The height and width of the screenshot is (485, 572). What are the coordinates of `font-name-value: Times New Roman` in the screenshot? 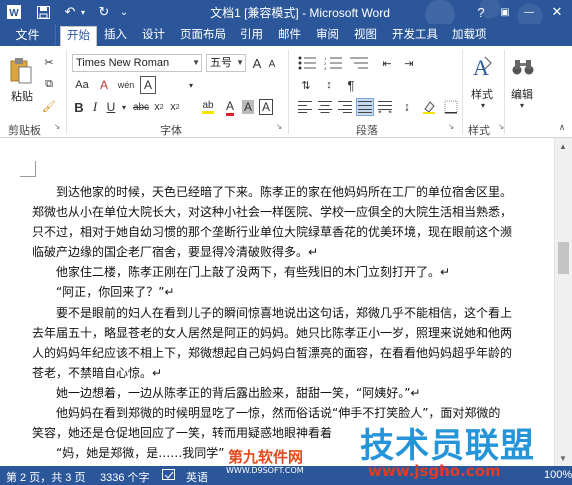 It's located at (123, 63).